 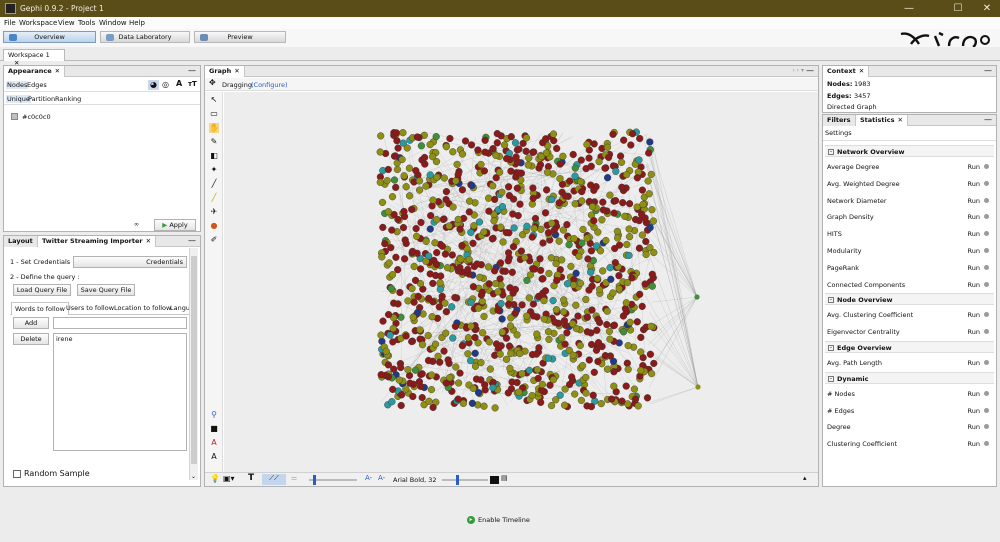 I want to click on context-minimize-icon: —, so click(x=988, y=71).